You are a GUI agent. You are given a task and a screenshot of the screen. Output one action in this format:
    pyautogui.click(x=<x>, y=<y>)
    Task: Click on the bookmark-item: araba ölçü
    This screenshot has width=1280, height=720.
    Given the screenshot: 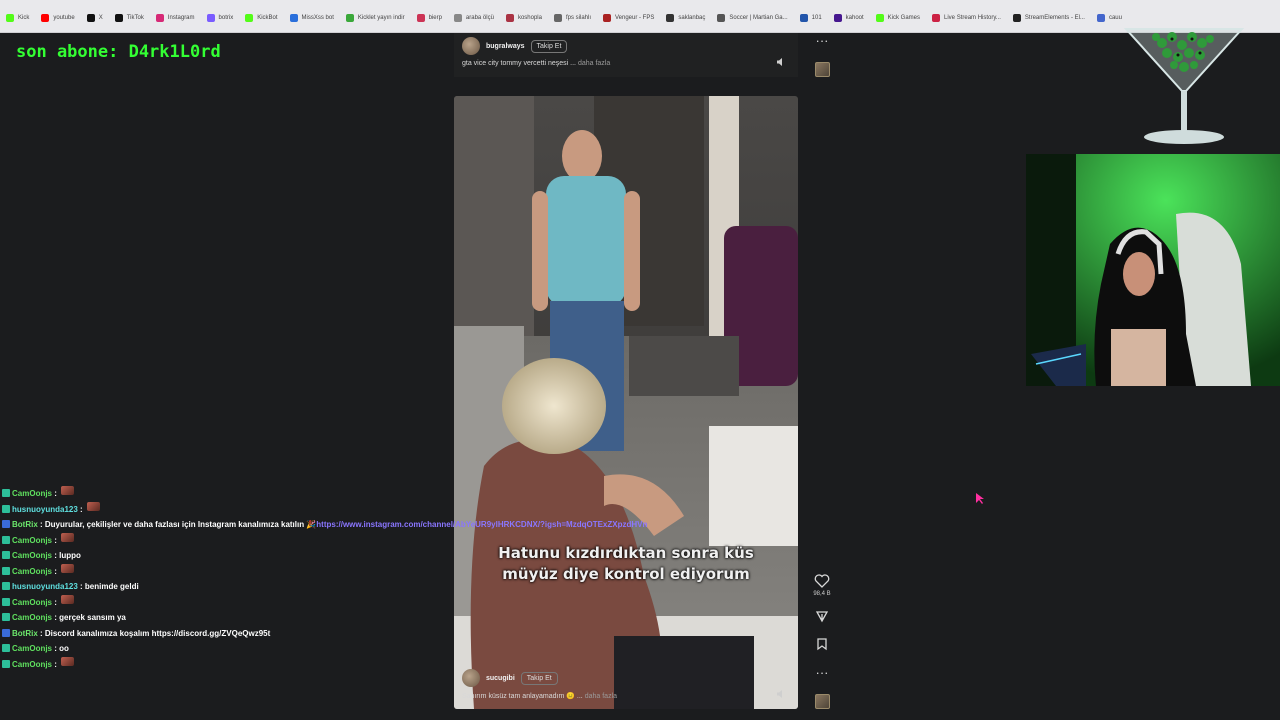 What is the action you would take?
    pyautogui.click(x=473, y=18)
    